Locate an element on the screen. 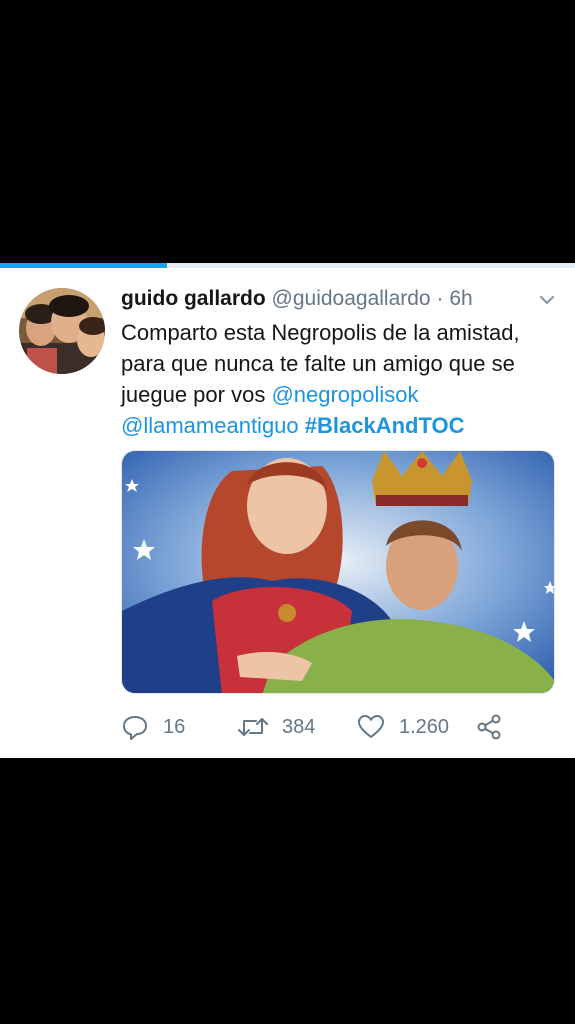 The height and width of the screenshot is (1024, 575). timestamp: 6h is located at coordinates (460, 298).